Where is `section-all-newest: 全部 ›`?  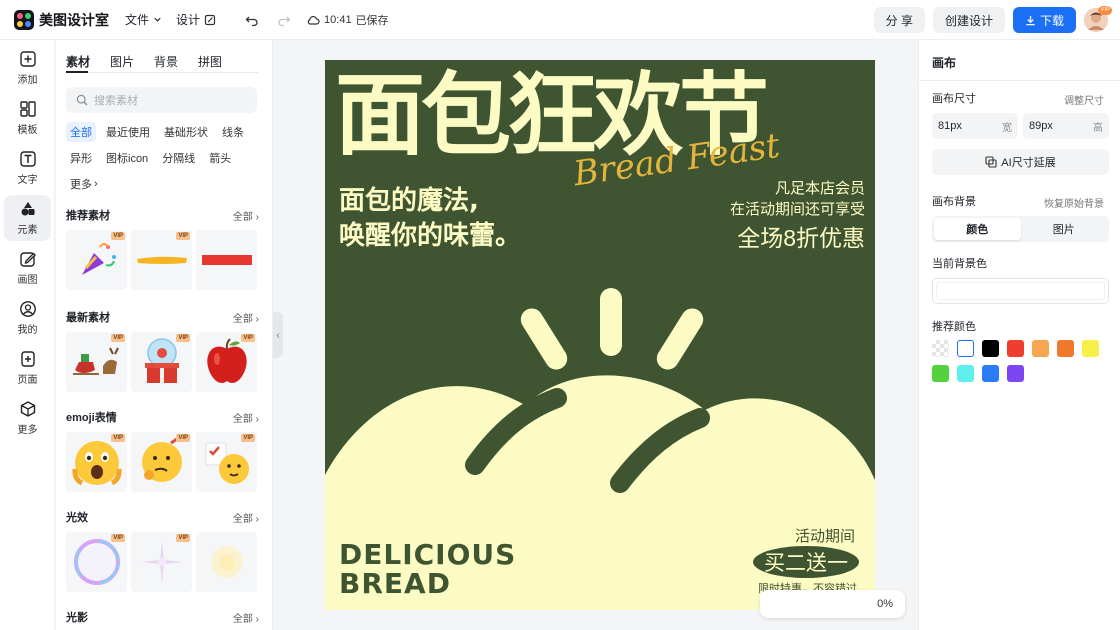
section-all-newest: 全部 › is located at coordinates (246, 317).